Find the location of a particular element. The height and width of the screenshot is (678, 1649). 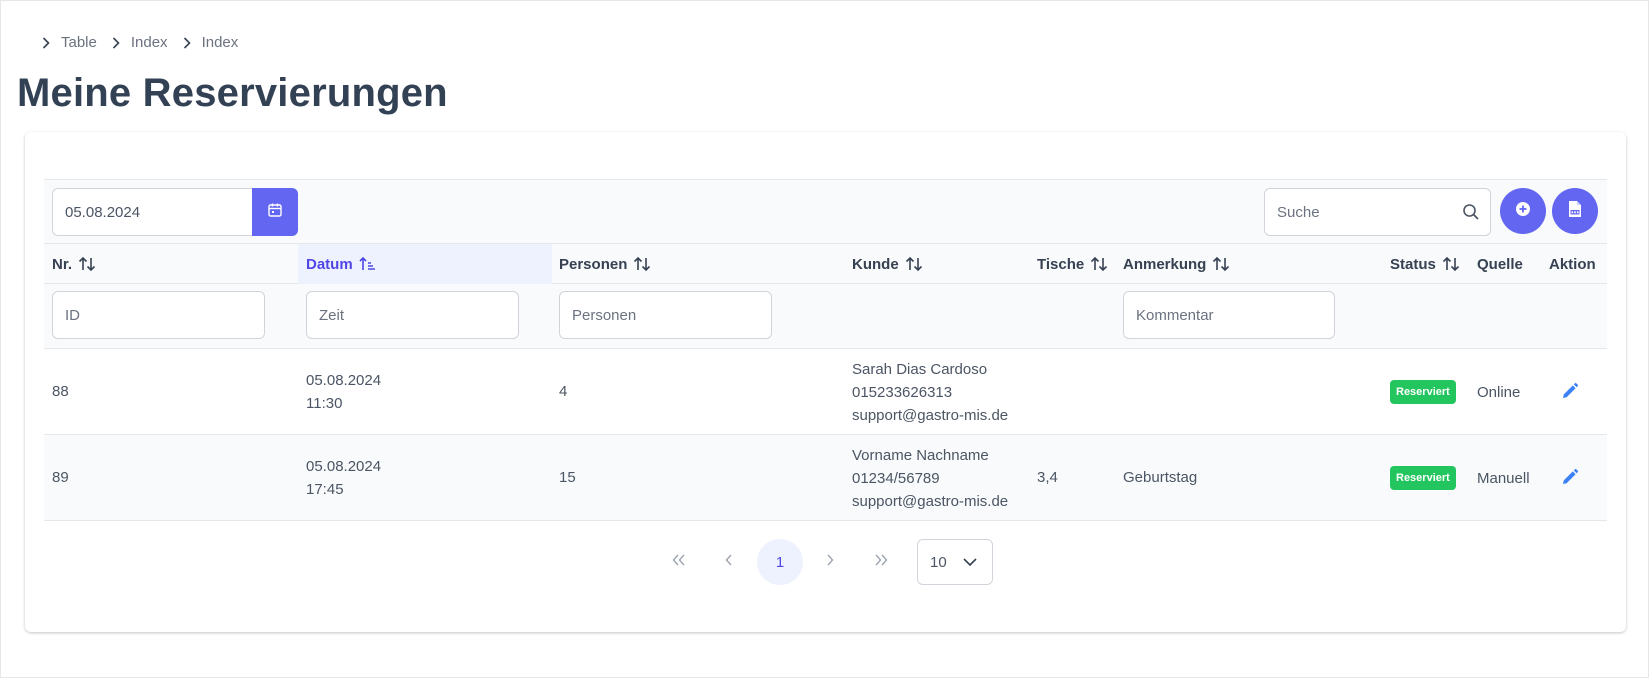

cell-personen: 15 is located at coordinates (567, 477).